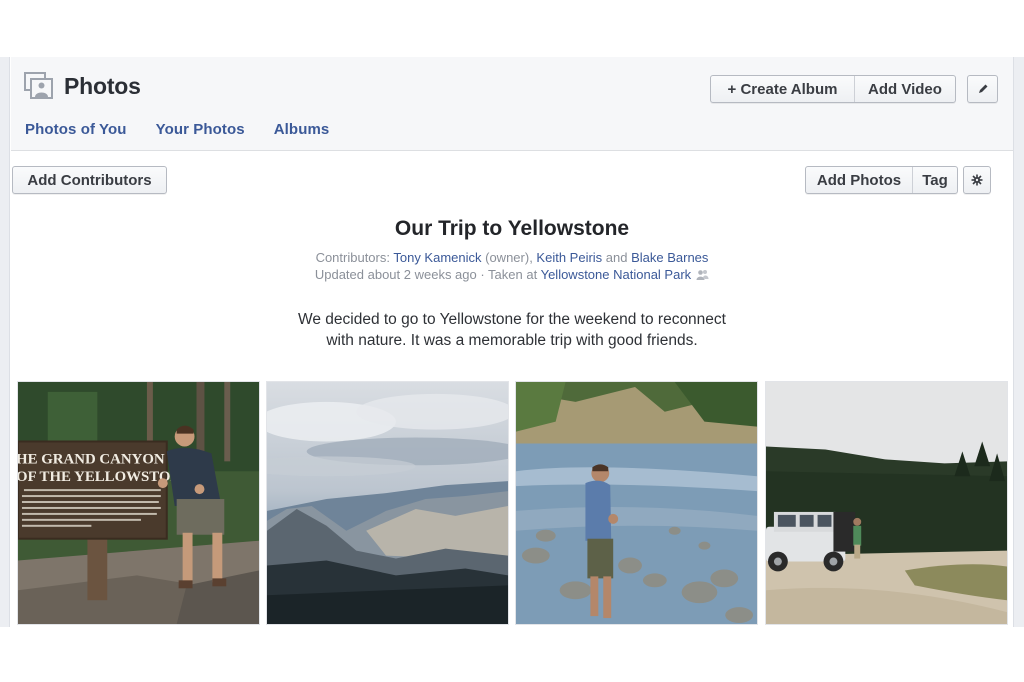  What do you see at coordinates (1018, 342) in the screenshot?
I see `right-scrollbar` at bounding box center [1018, 342].